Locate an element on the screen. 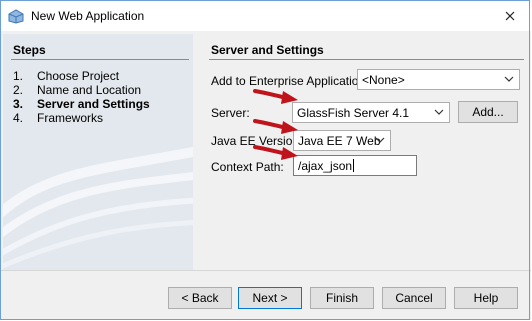  step-number: 1. is located at coordinates (18, 76).